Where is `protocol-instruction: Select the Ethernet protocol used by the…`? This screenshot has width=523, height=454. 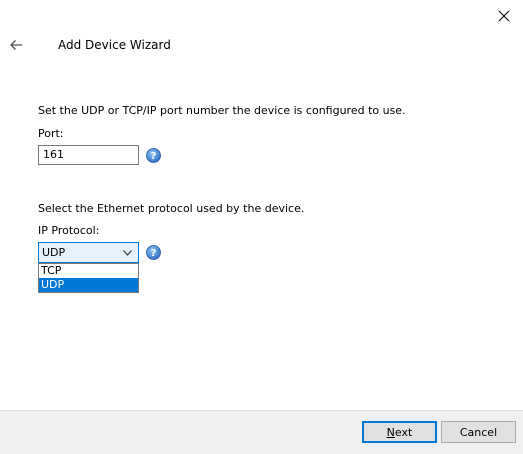
protocol-instruction: Select the Ethernet protocol used by the… is located at coordinates (171, 208).